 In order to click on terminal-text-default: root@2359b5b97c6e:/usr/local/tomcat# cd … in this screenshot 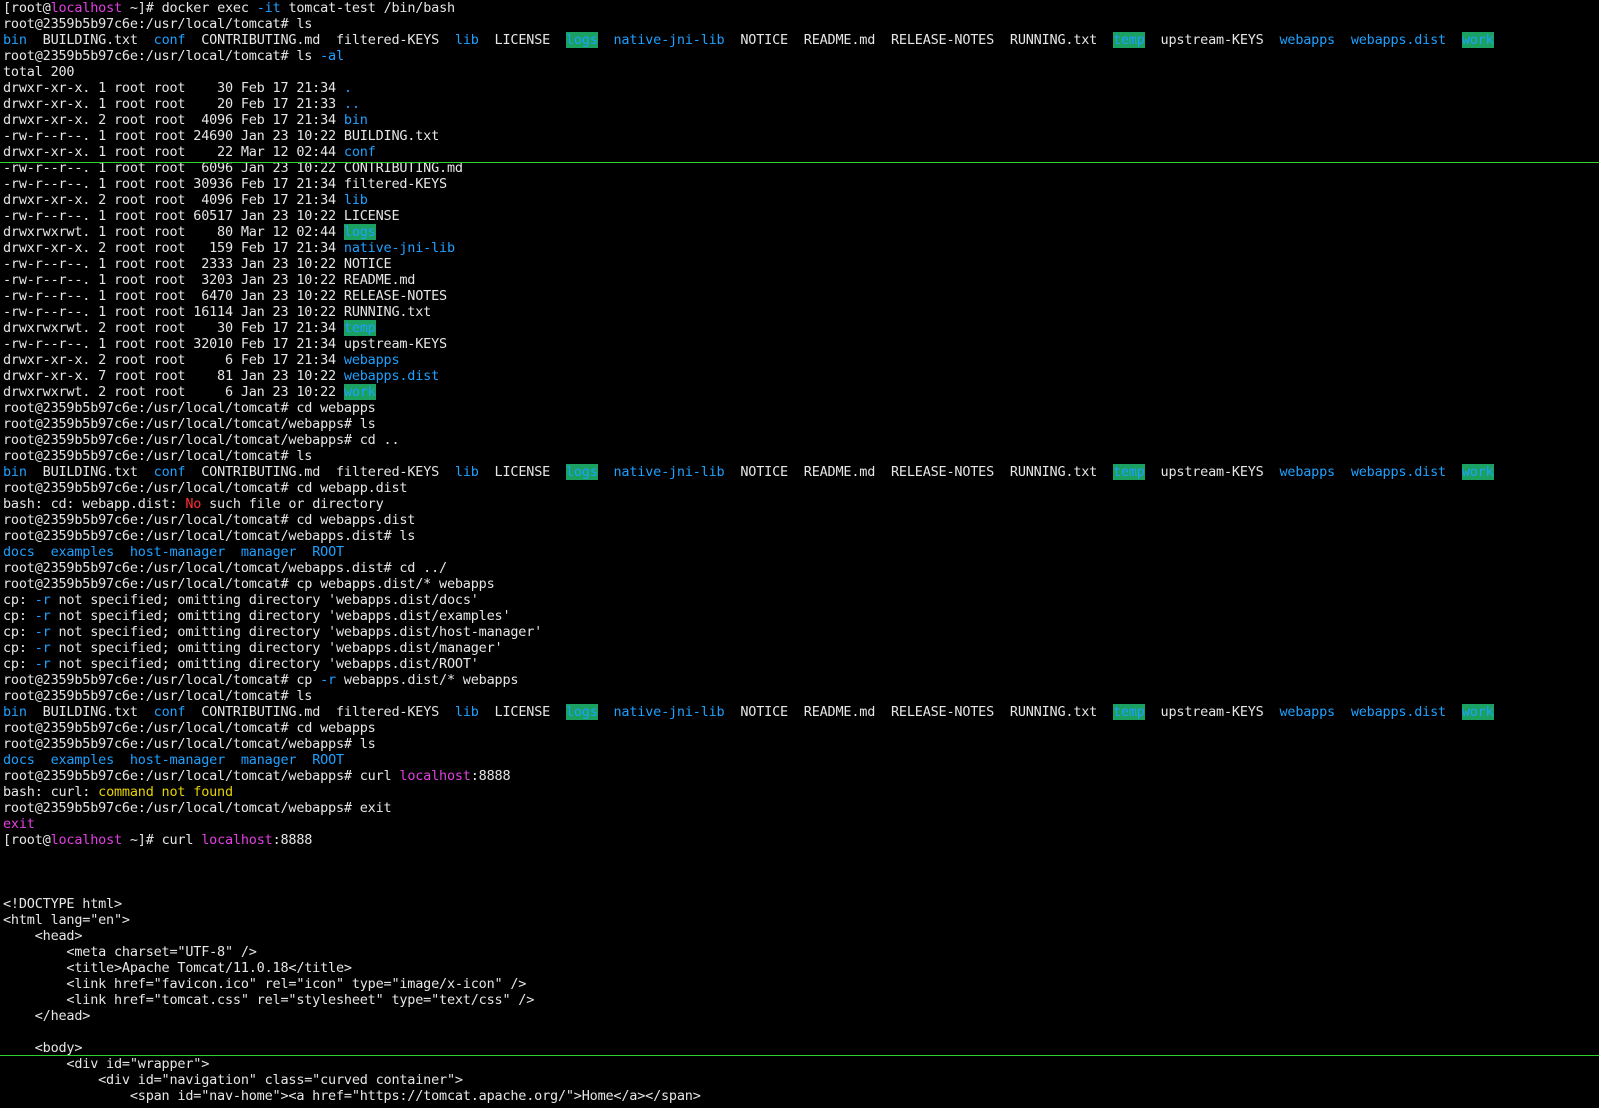, I will do `click(189, 408)`.